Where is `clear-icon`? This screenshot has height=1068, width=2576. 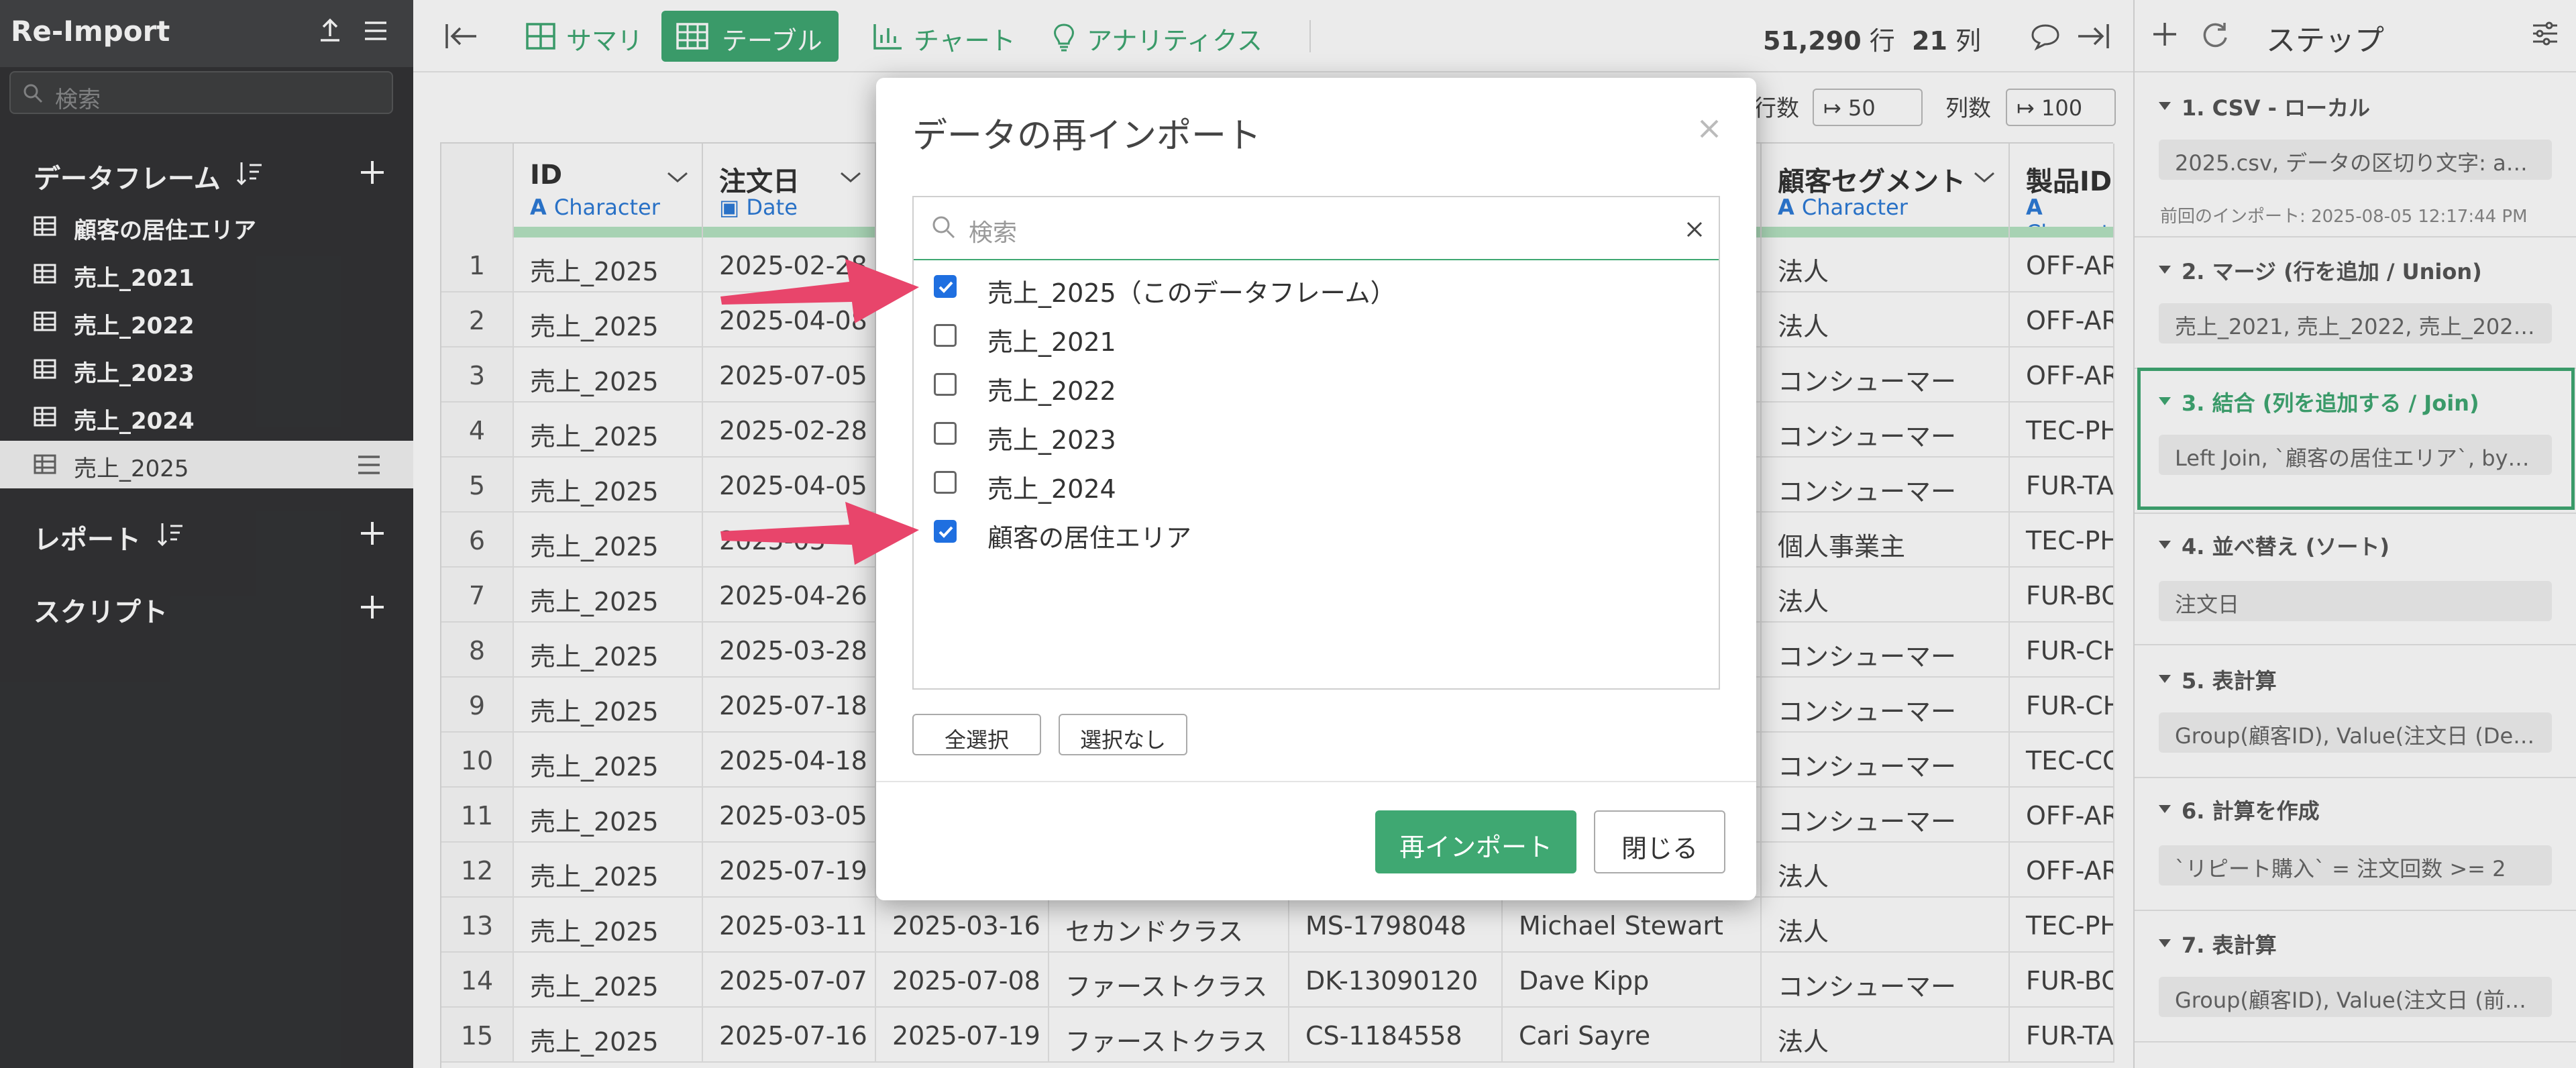 clear-icon is located at coordinates (1694, 229).